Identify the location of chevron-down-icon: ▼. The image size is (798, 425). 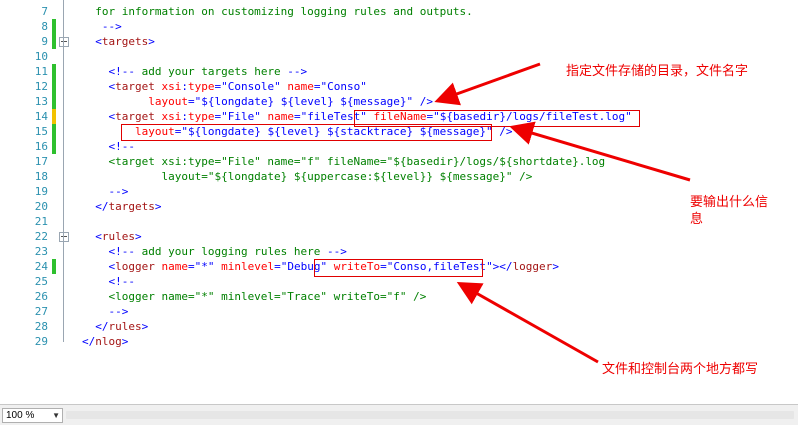
(56, 415).